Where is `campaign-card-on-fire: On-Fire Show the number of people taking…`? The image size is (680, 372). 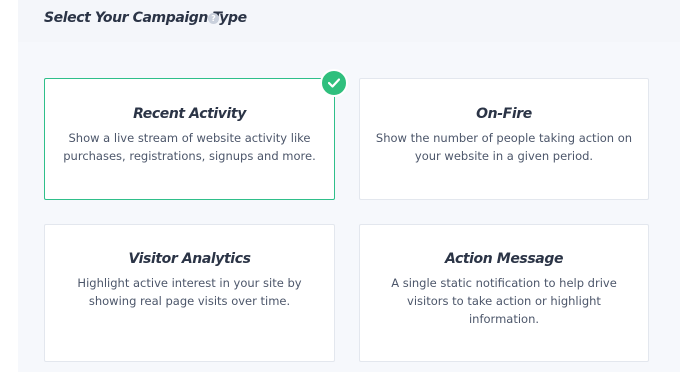 campaign-card-on-fire: On-Fire Show the number of people taking… is located at coordinates (504, 139).